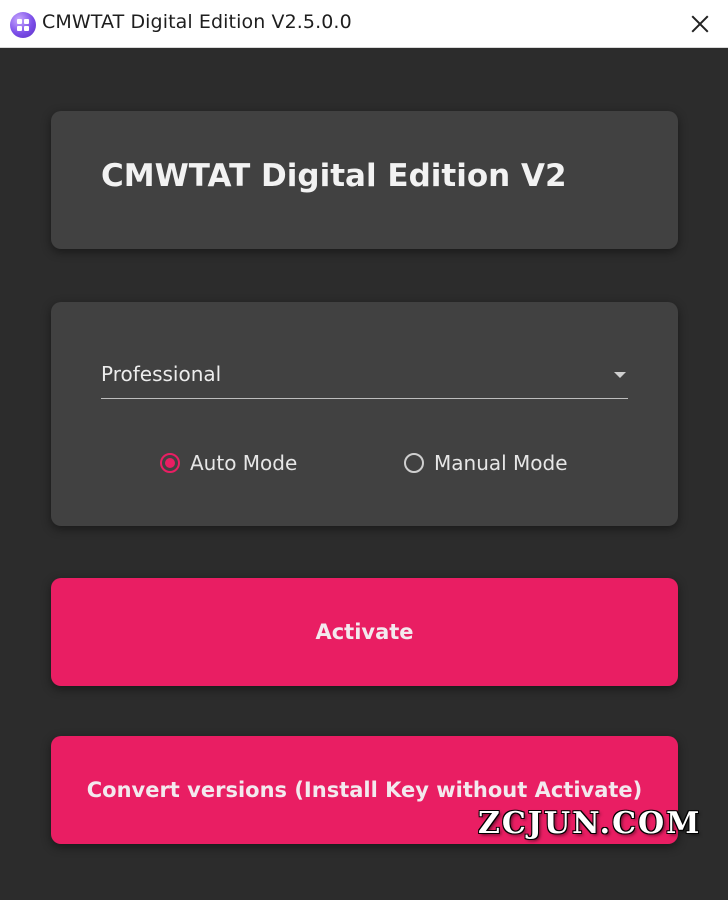  What do you see at coordinates (197, 22) in the screenshot?
I see `window-title: CMWTAT Digital Edition V2.5.0.0` at bounding box center [197, 22].